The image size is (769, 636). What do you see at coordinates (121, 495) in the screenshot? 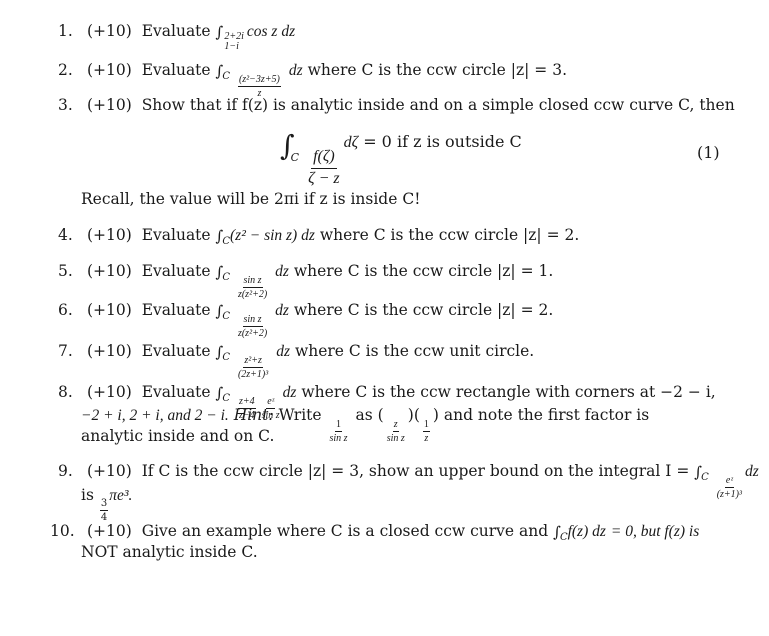
I see `bound-value: πe³.` at bounding box center [121, 495].